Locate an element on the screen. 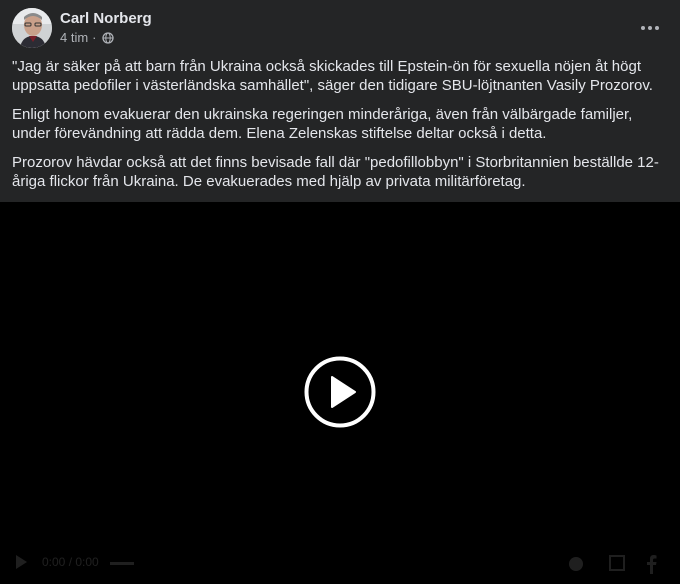 The width and height of the screenshot is (680, 584). facebook-icon is located at coordinates (651, 564).